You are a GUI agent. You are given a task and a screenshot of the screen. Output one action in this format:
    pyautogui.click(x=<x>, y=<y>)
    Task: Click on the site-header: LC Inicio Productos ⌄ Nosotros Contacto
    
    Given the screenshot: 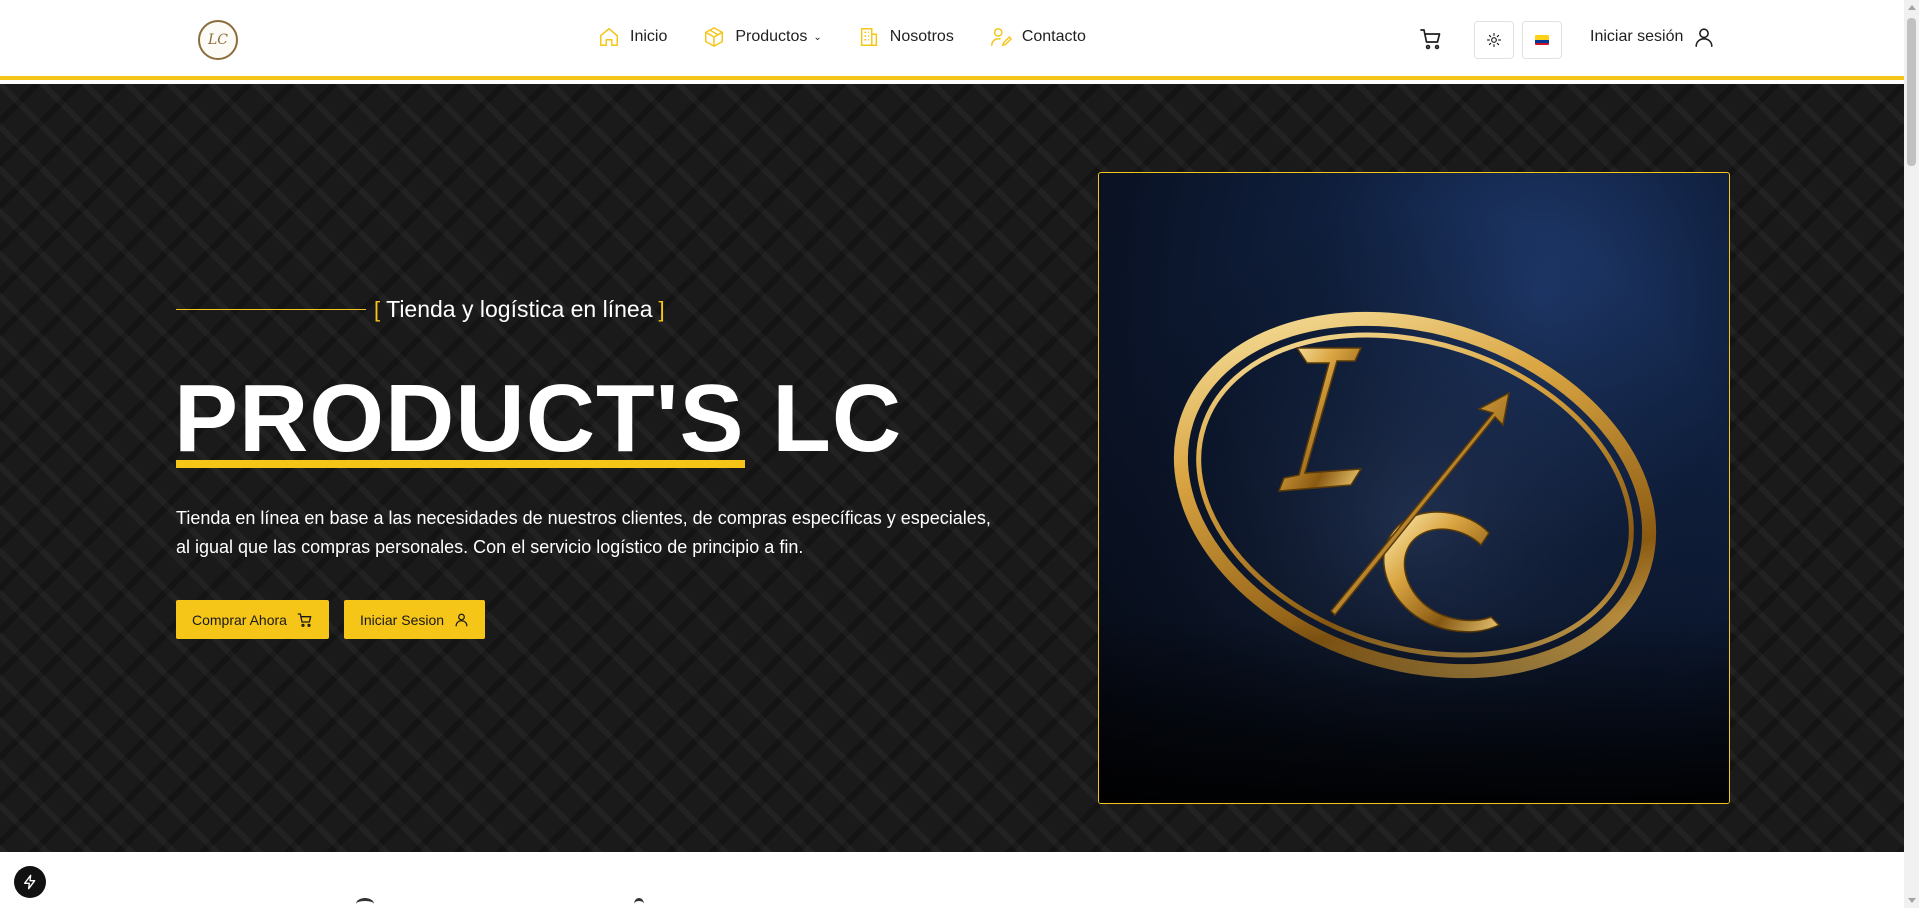 What is the action you would take?
    pyautogui.click(x=952, y=40)
    